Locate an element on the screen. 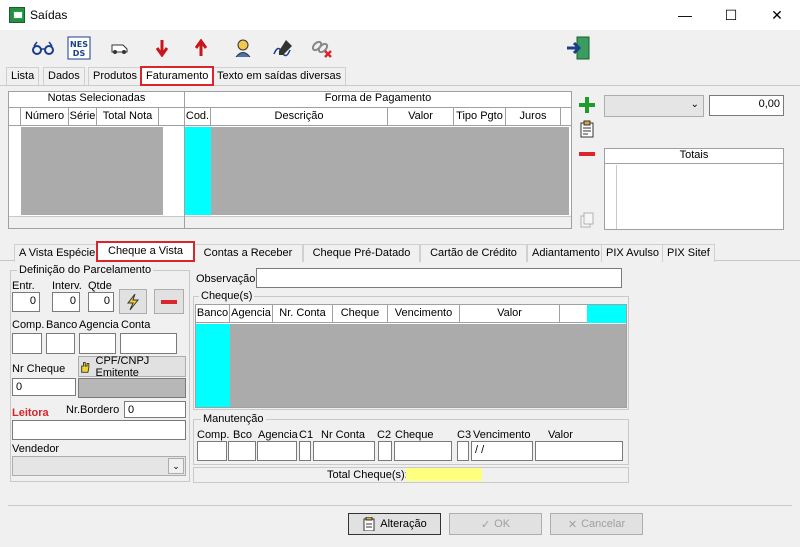 The width and height of the screenshot is (800, 547). interv-label: Interv. is located at coordinates (67, 286).